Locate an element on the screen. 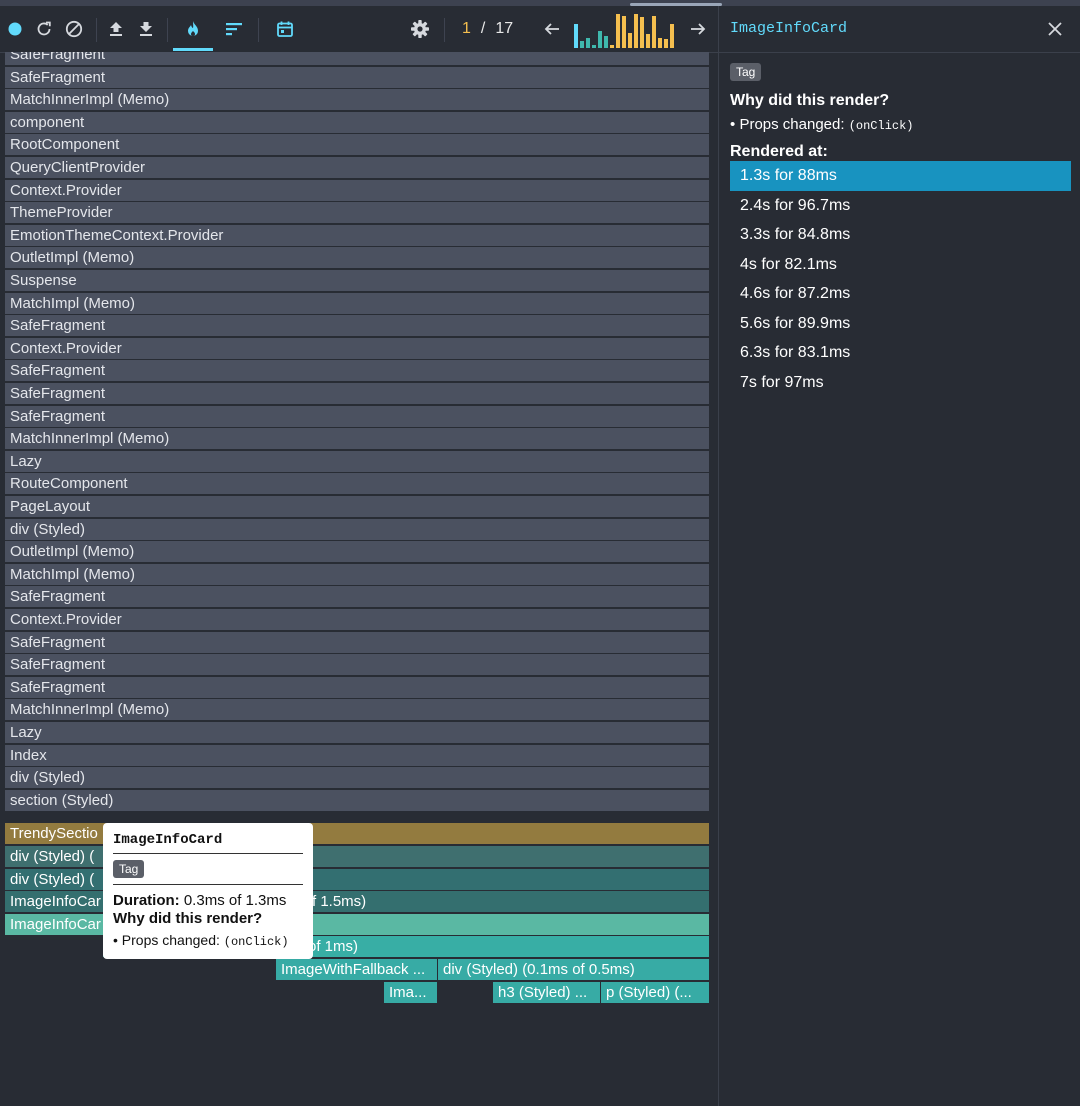 The image size is (1080, 1106). ranked-tab is located at coordinates (234, 29).